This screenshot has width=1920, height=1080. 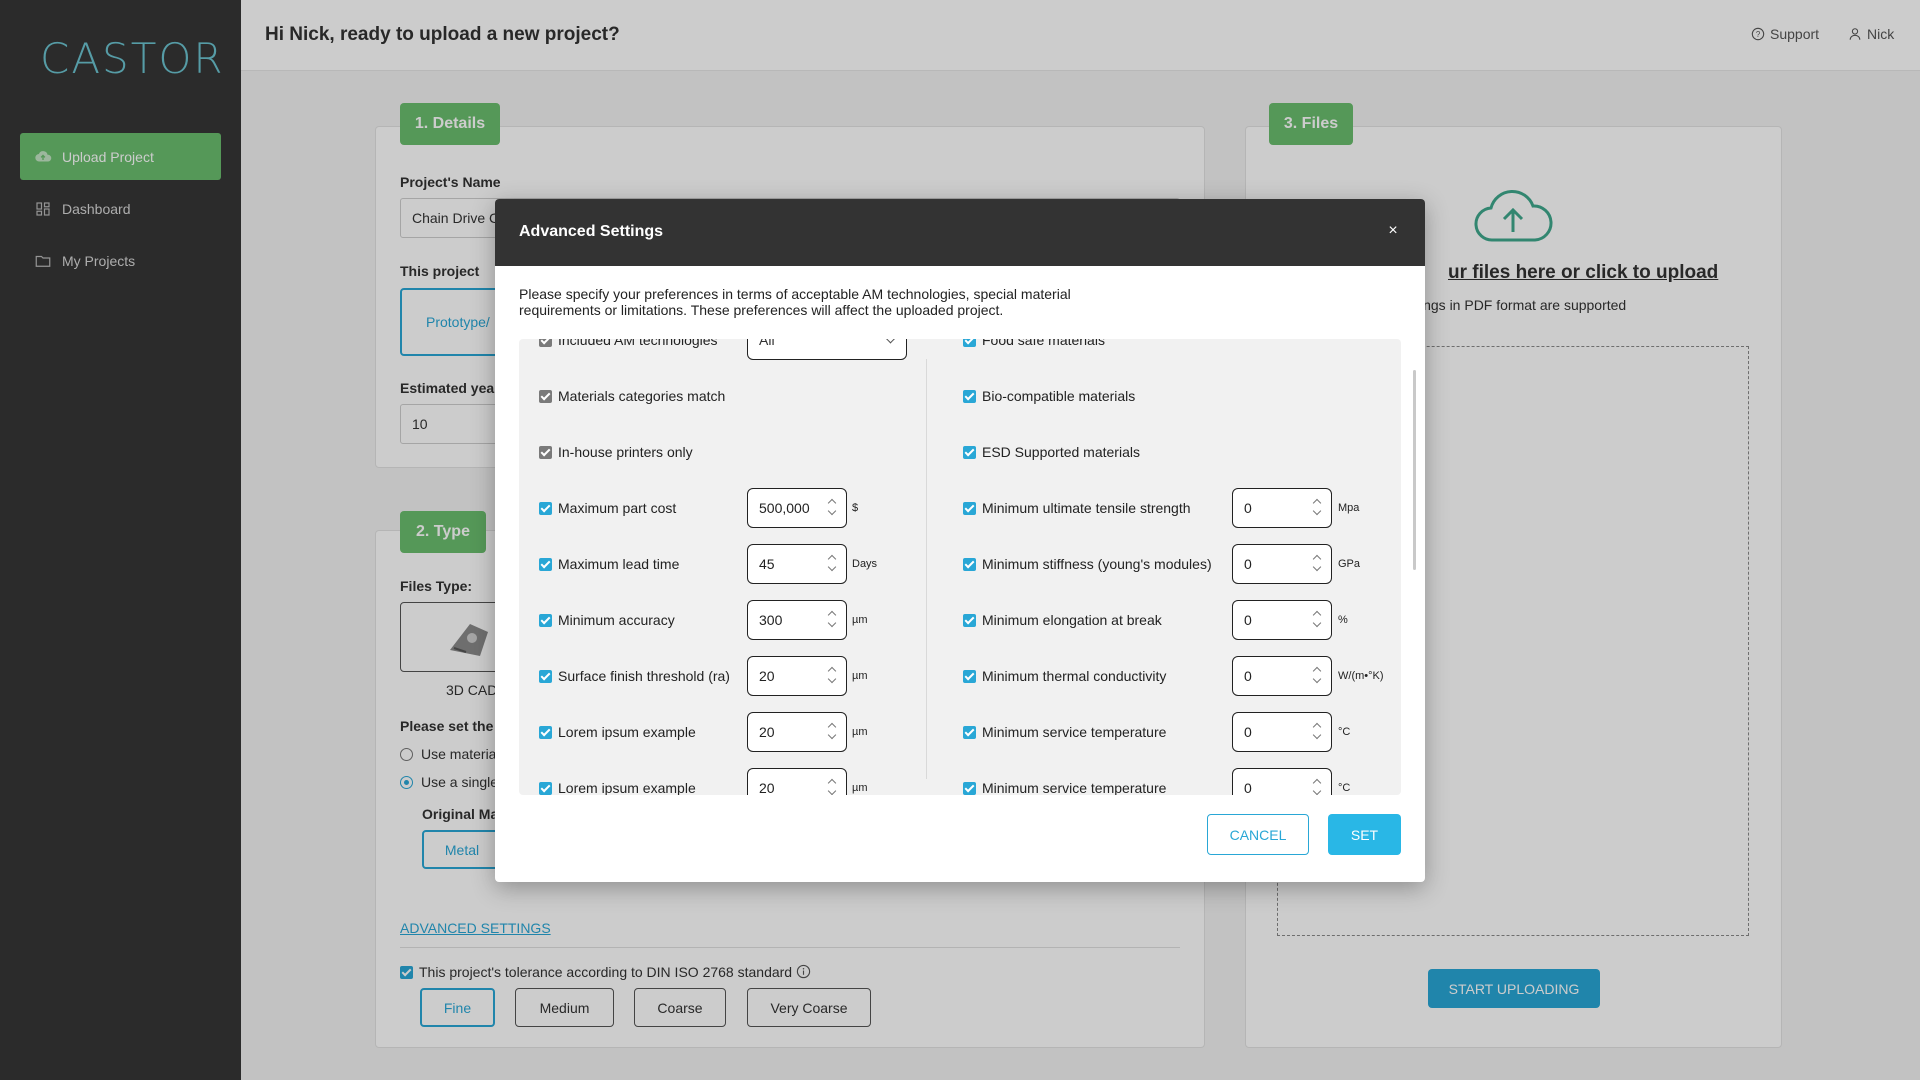 What do you see at coordinates (1061, 452) in the screenshot?
I see `setting-label: ESD Supported materials` at bounding box center [1061, 452].